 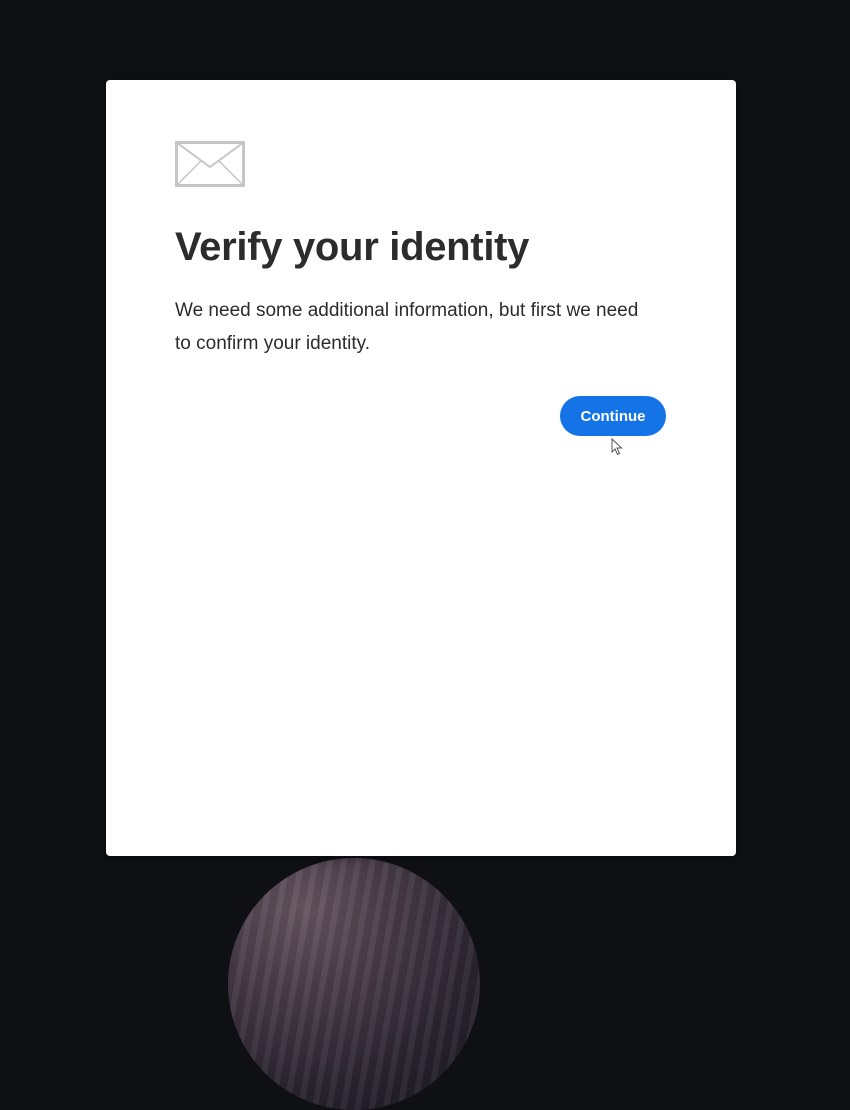 I want to click on background-orb-image, so click(x=354, y=984).